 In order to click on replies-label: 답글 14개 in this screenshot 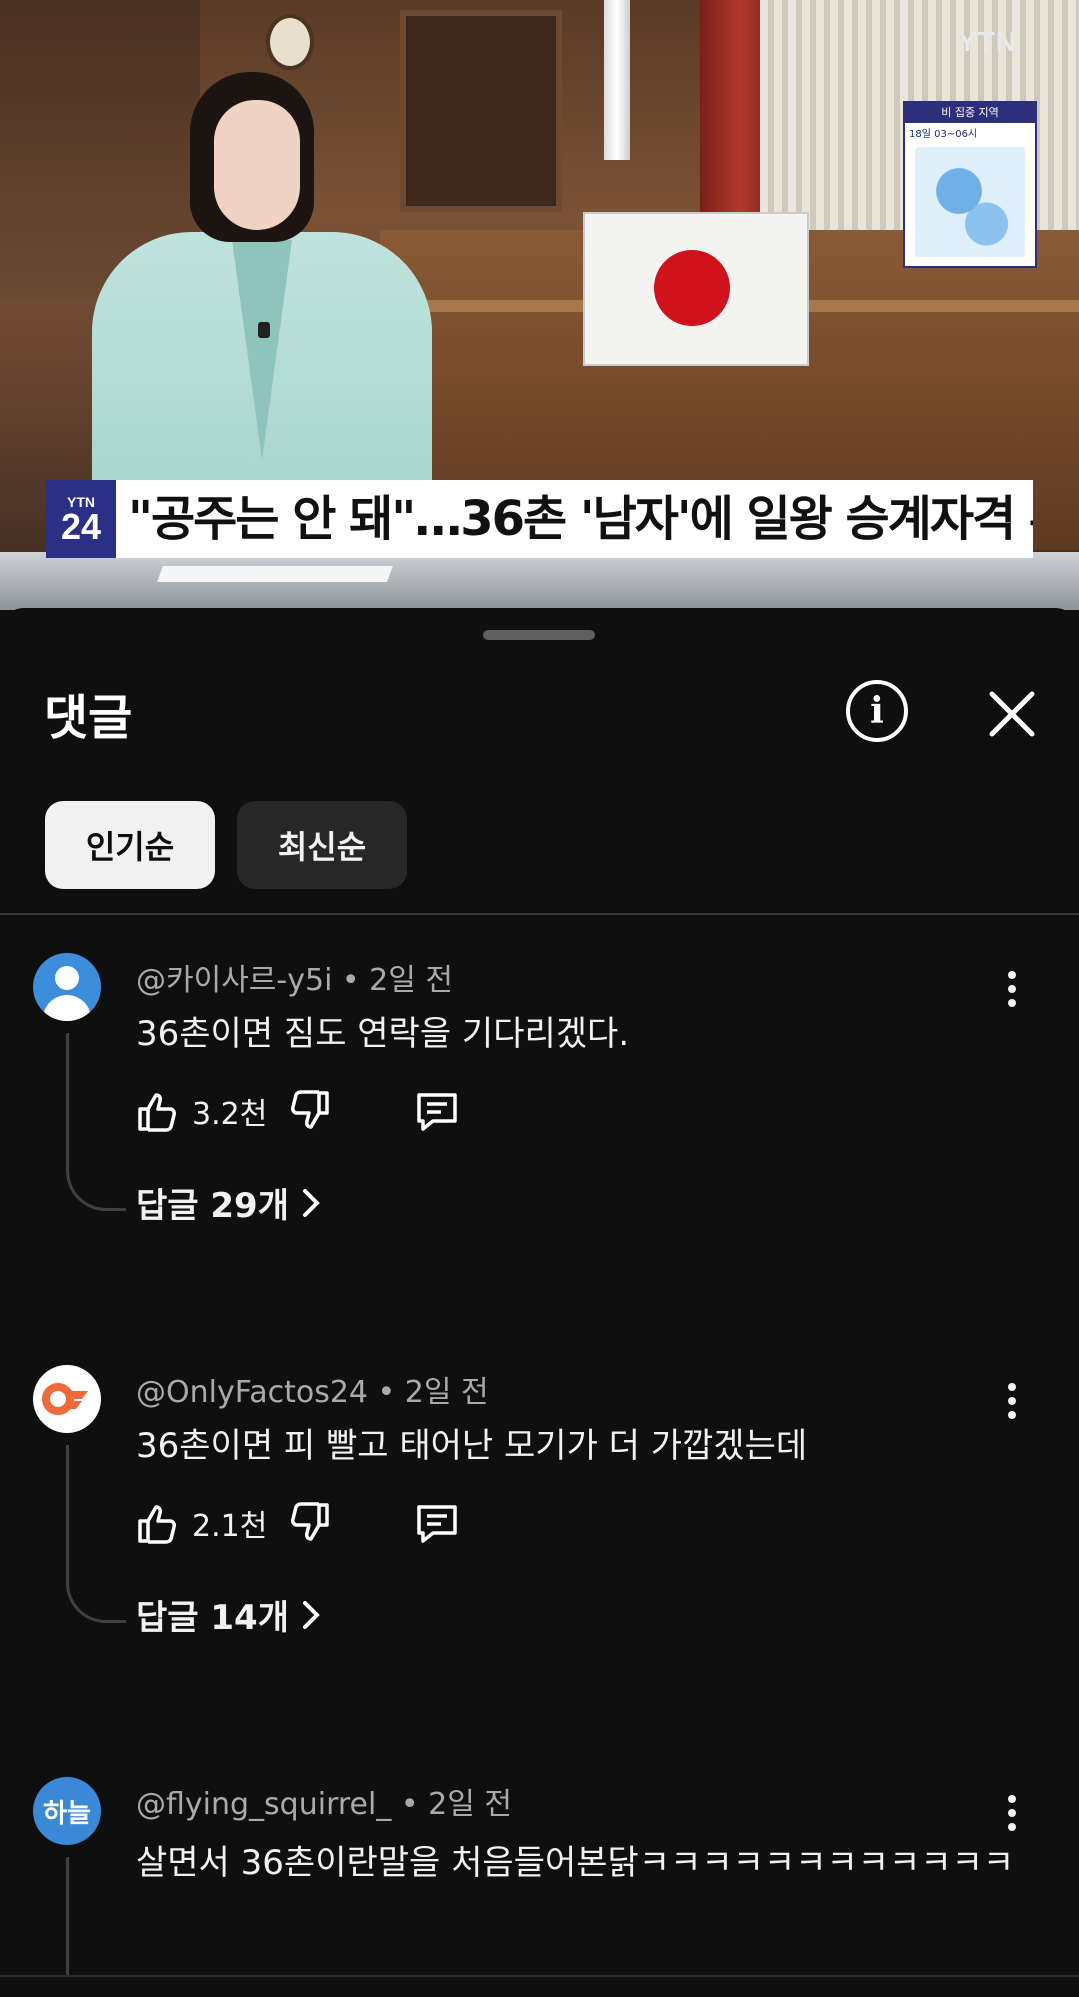, I will do `click(212, 1618)`.